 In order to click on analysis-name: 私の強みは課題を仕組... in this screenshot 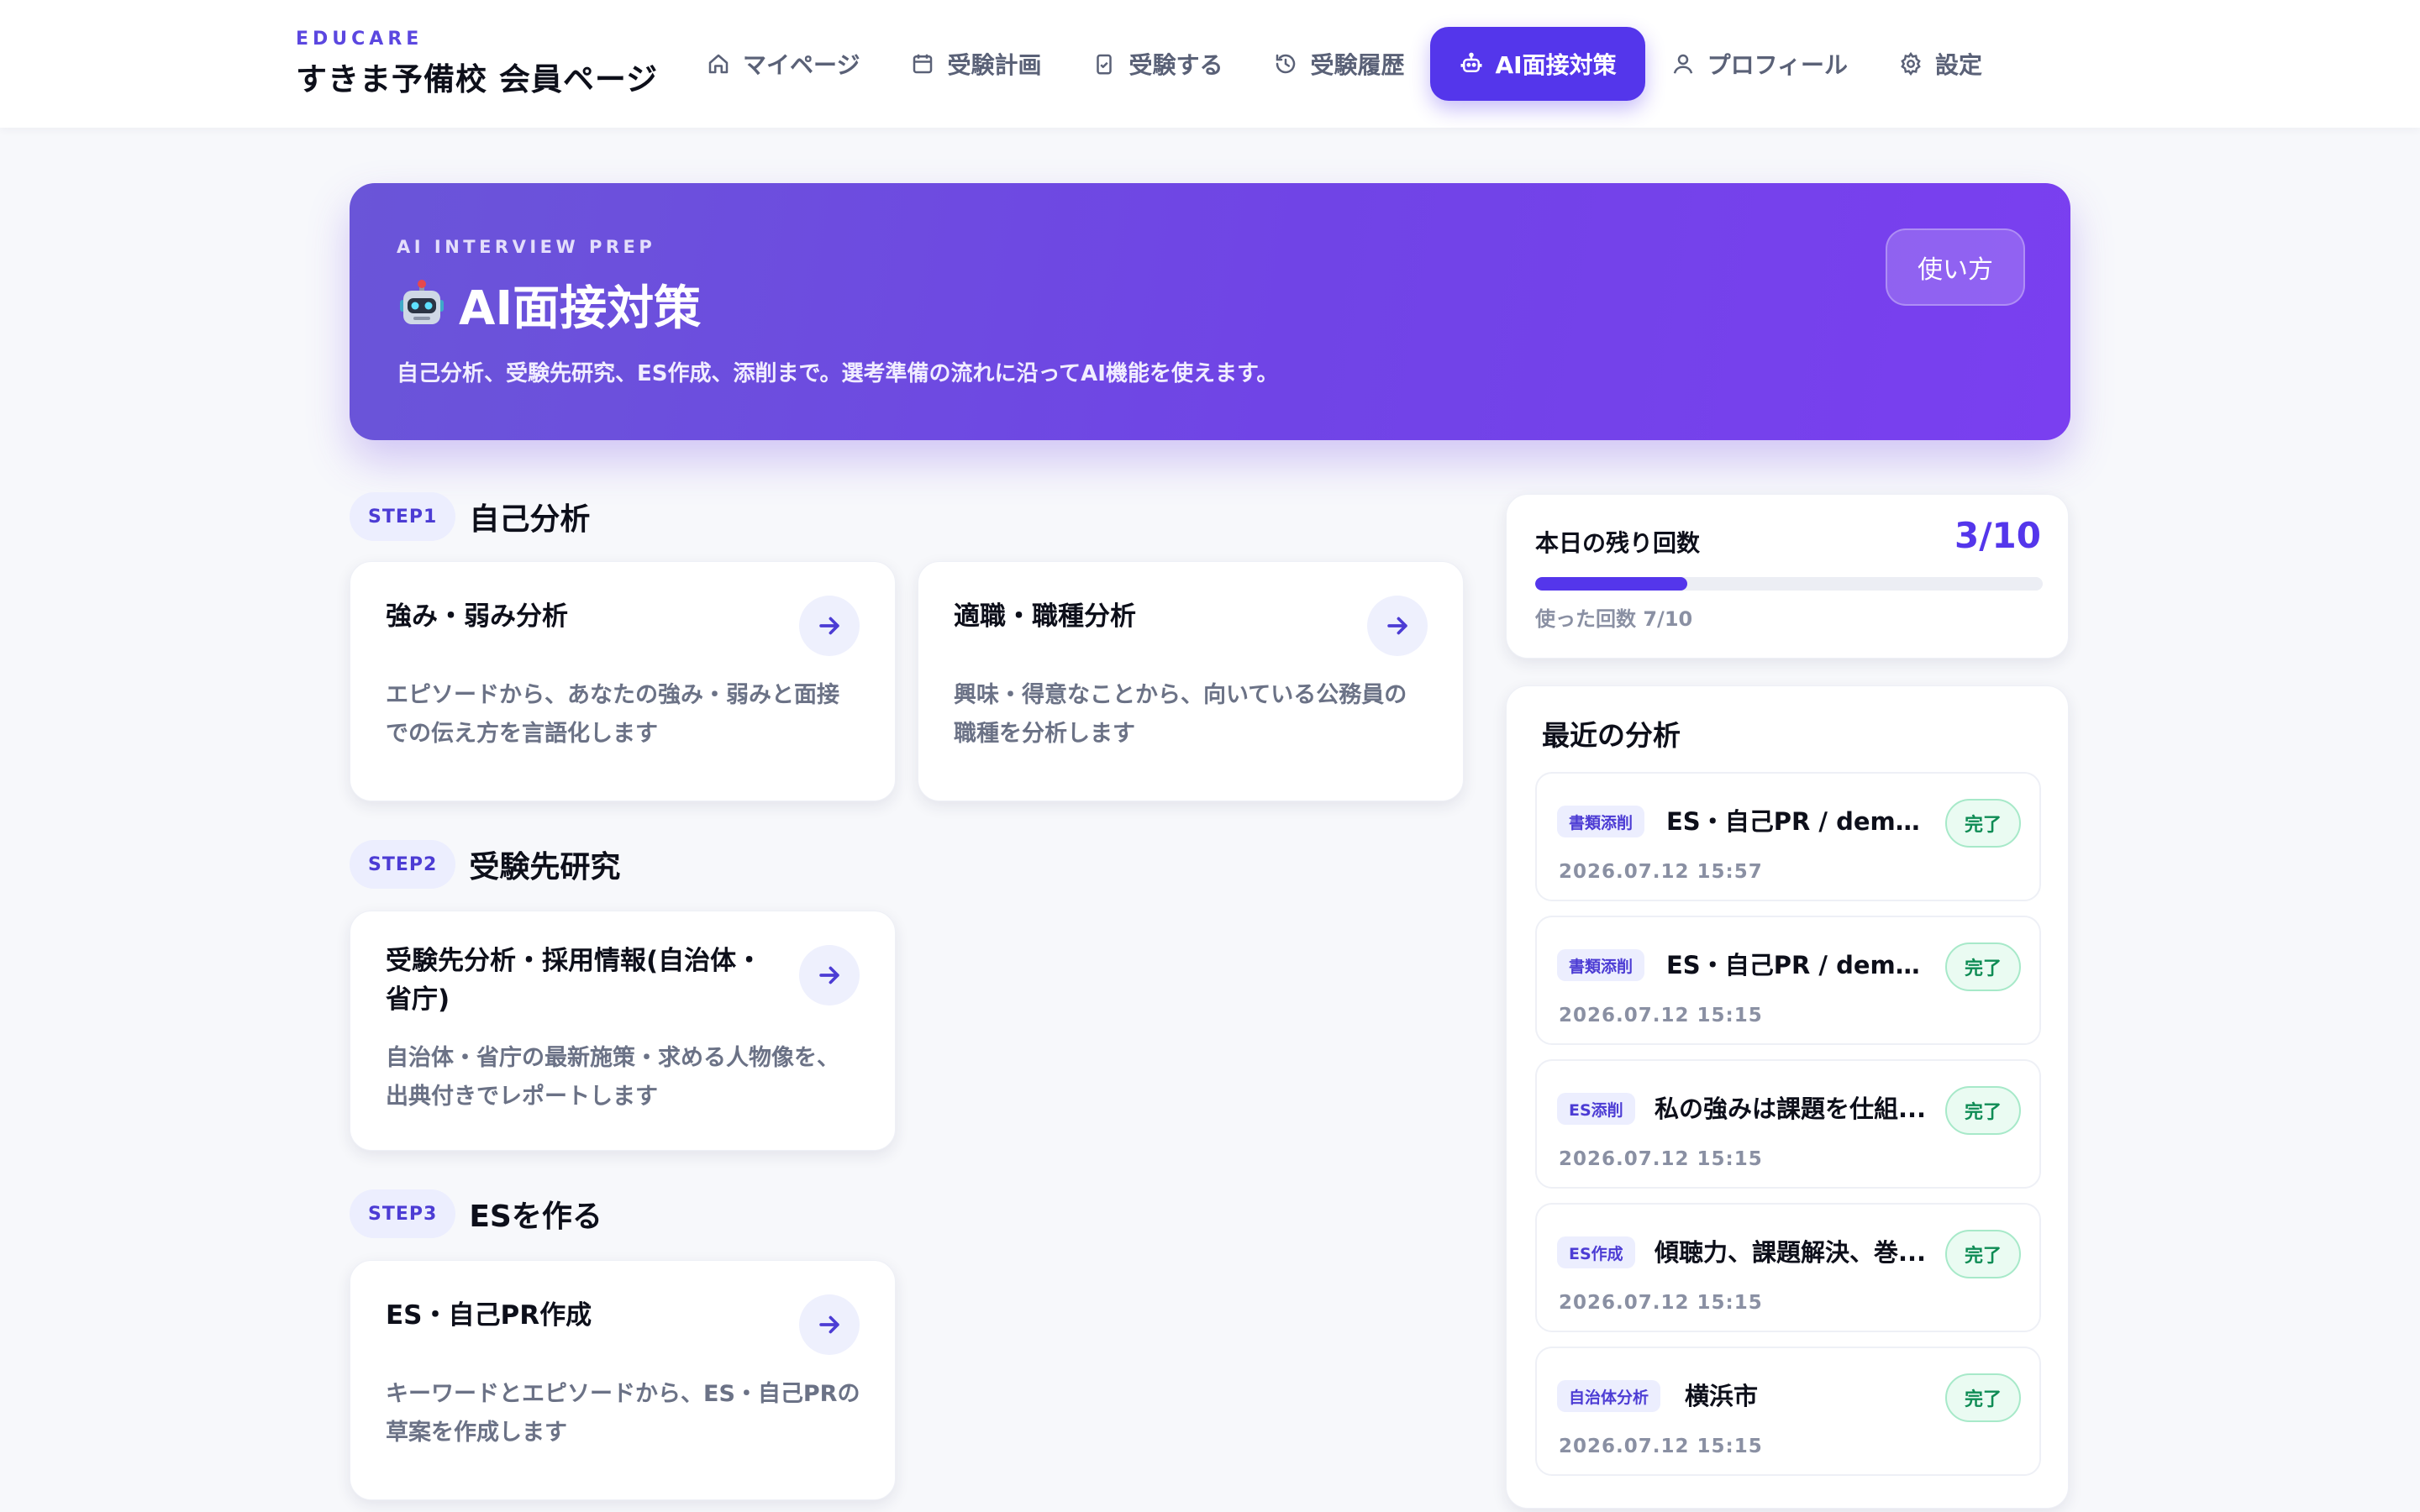, I will do `click(1791, 1109)`.